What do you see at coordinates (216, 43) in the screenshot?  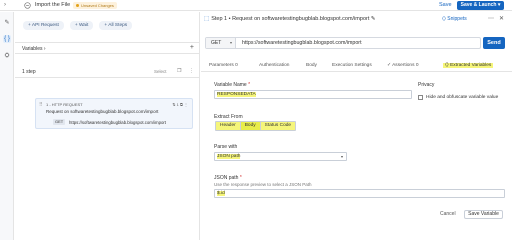 I see `method-value: GET` at bounding box center [216, 43].